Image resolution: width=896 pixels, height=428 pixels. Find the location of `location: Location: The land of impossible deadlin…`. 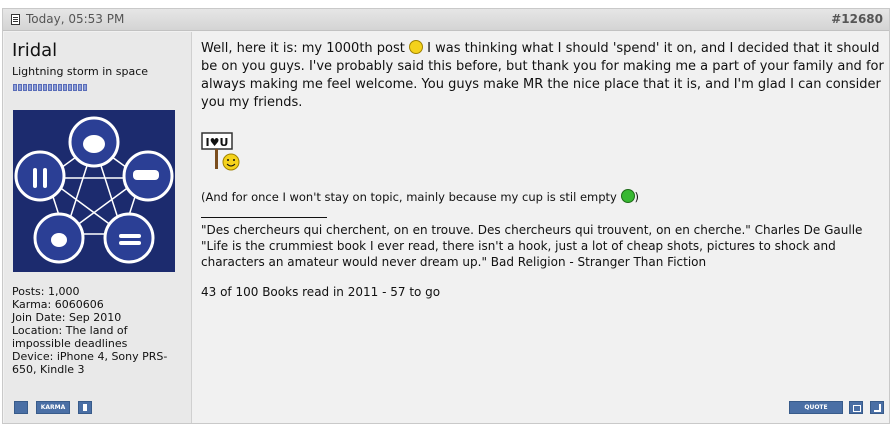

location: Location: The land of impossible deadlin… is located at coordinates (70, 337).